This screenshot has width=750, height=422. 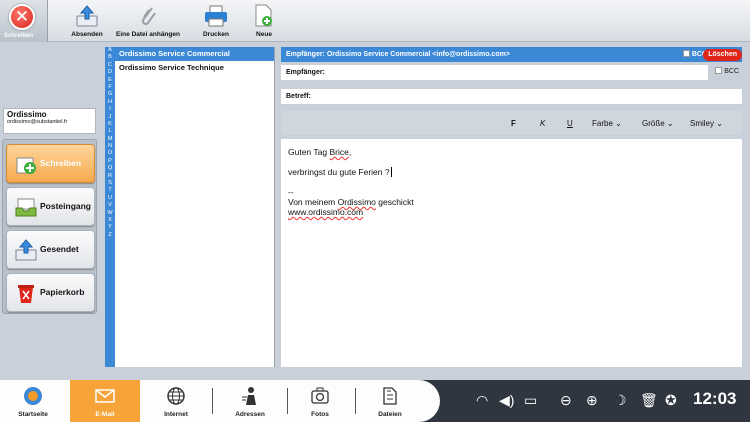 I want to click on alphabet-letter: B, so click(x=110, y=57).